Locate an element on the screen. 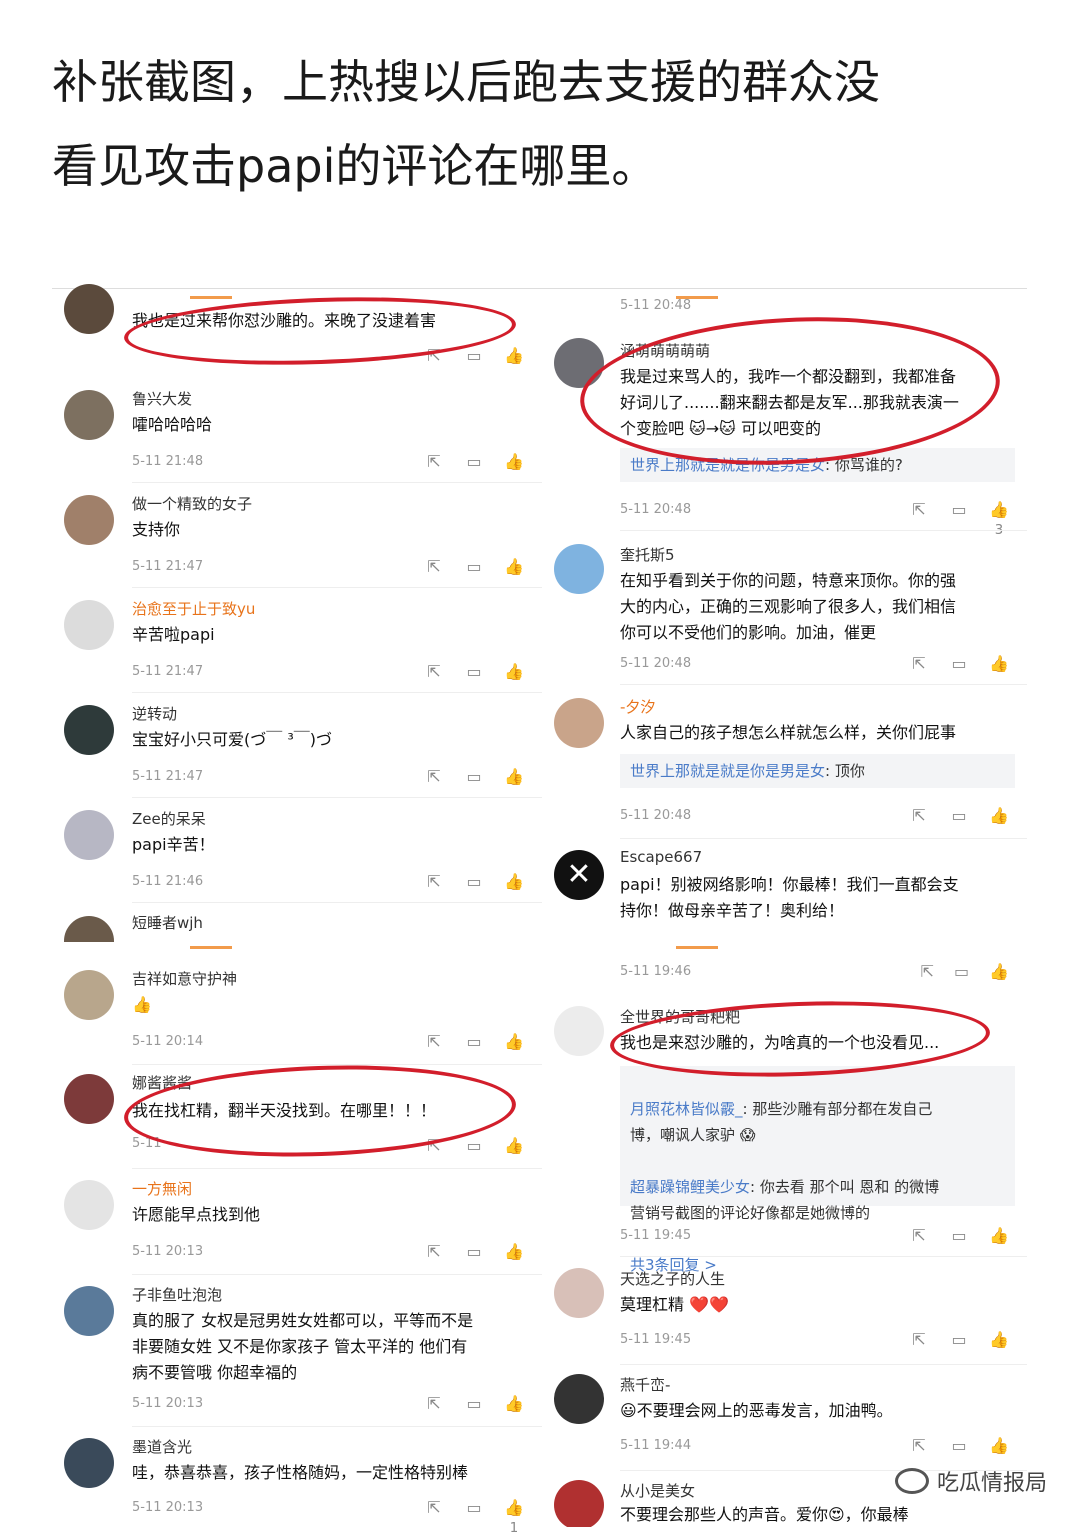 The height and width of the screenshot is (1536, 1079). like-icon: 👍1 is located at coordinates (514, 1517).